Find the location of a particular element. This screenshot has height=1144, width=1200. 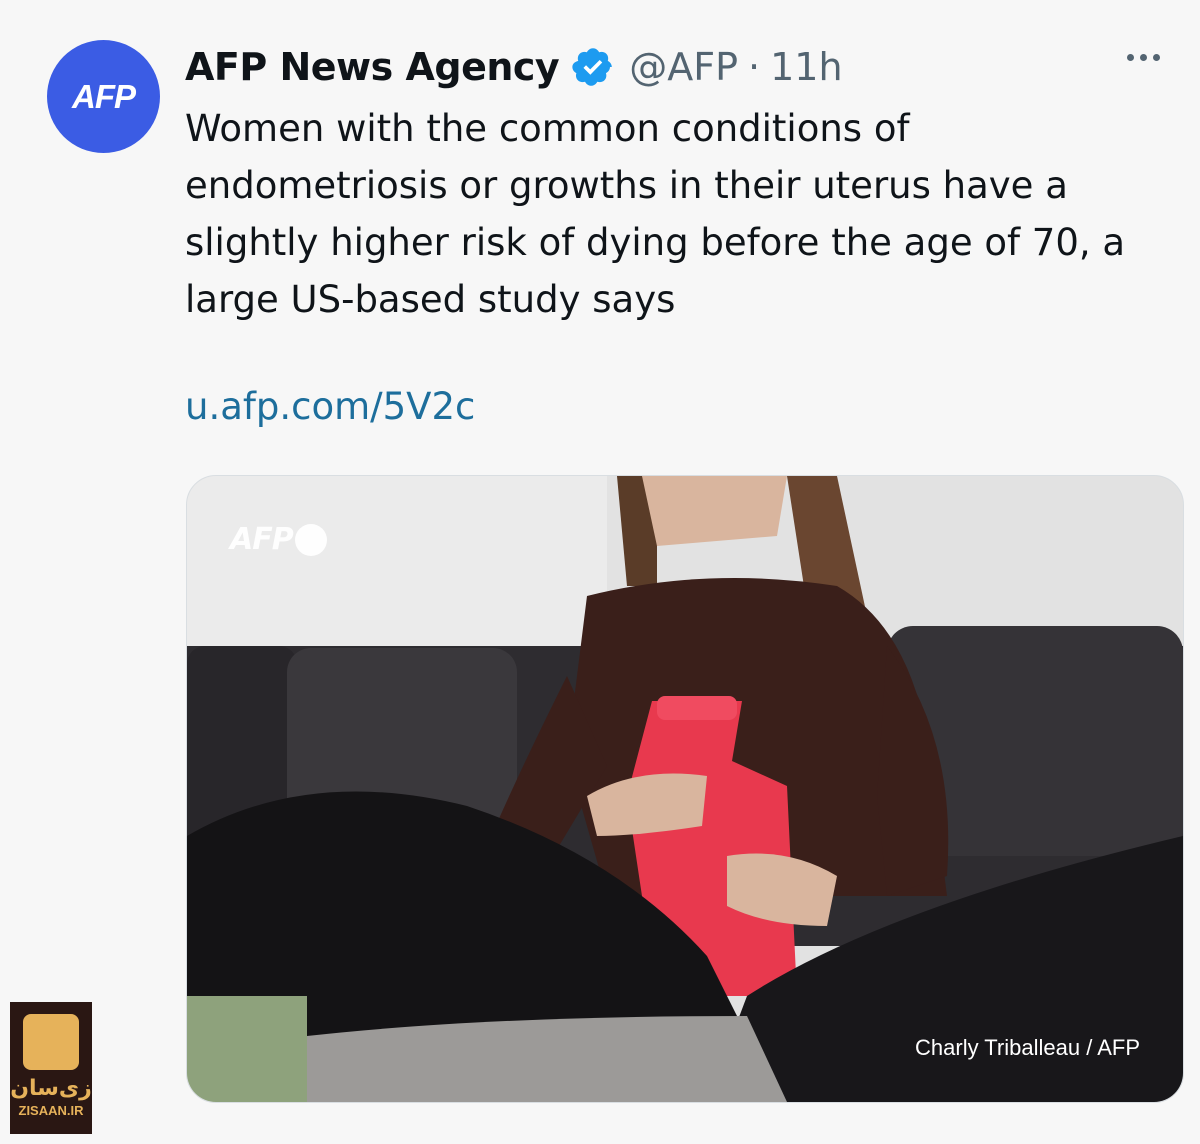

tweet-header: AFP News Agency @AFP · 11h is located at coordinates (514, 67).